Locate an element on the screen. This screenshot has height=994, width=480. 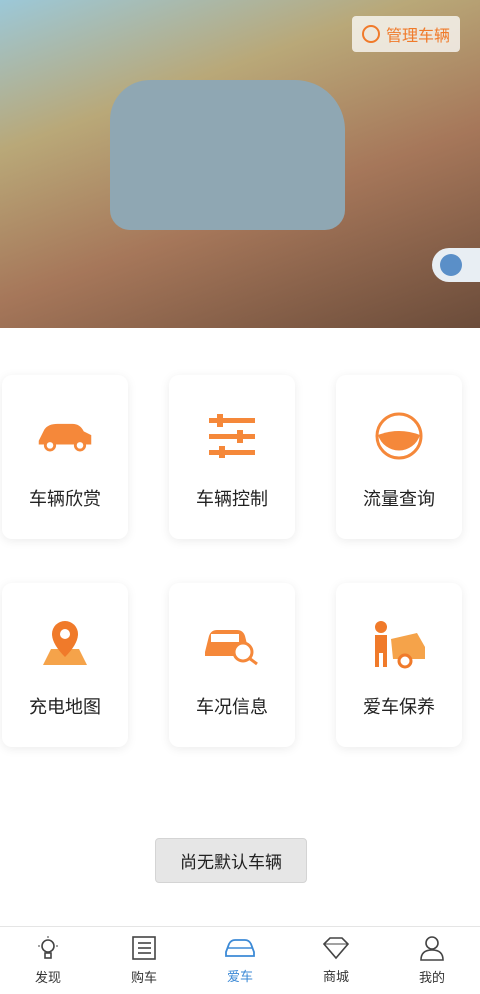
manage-vehicles-button: 管理车辆 is located at coordinates (405, 34).